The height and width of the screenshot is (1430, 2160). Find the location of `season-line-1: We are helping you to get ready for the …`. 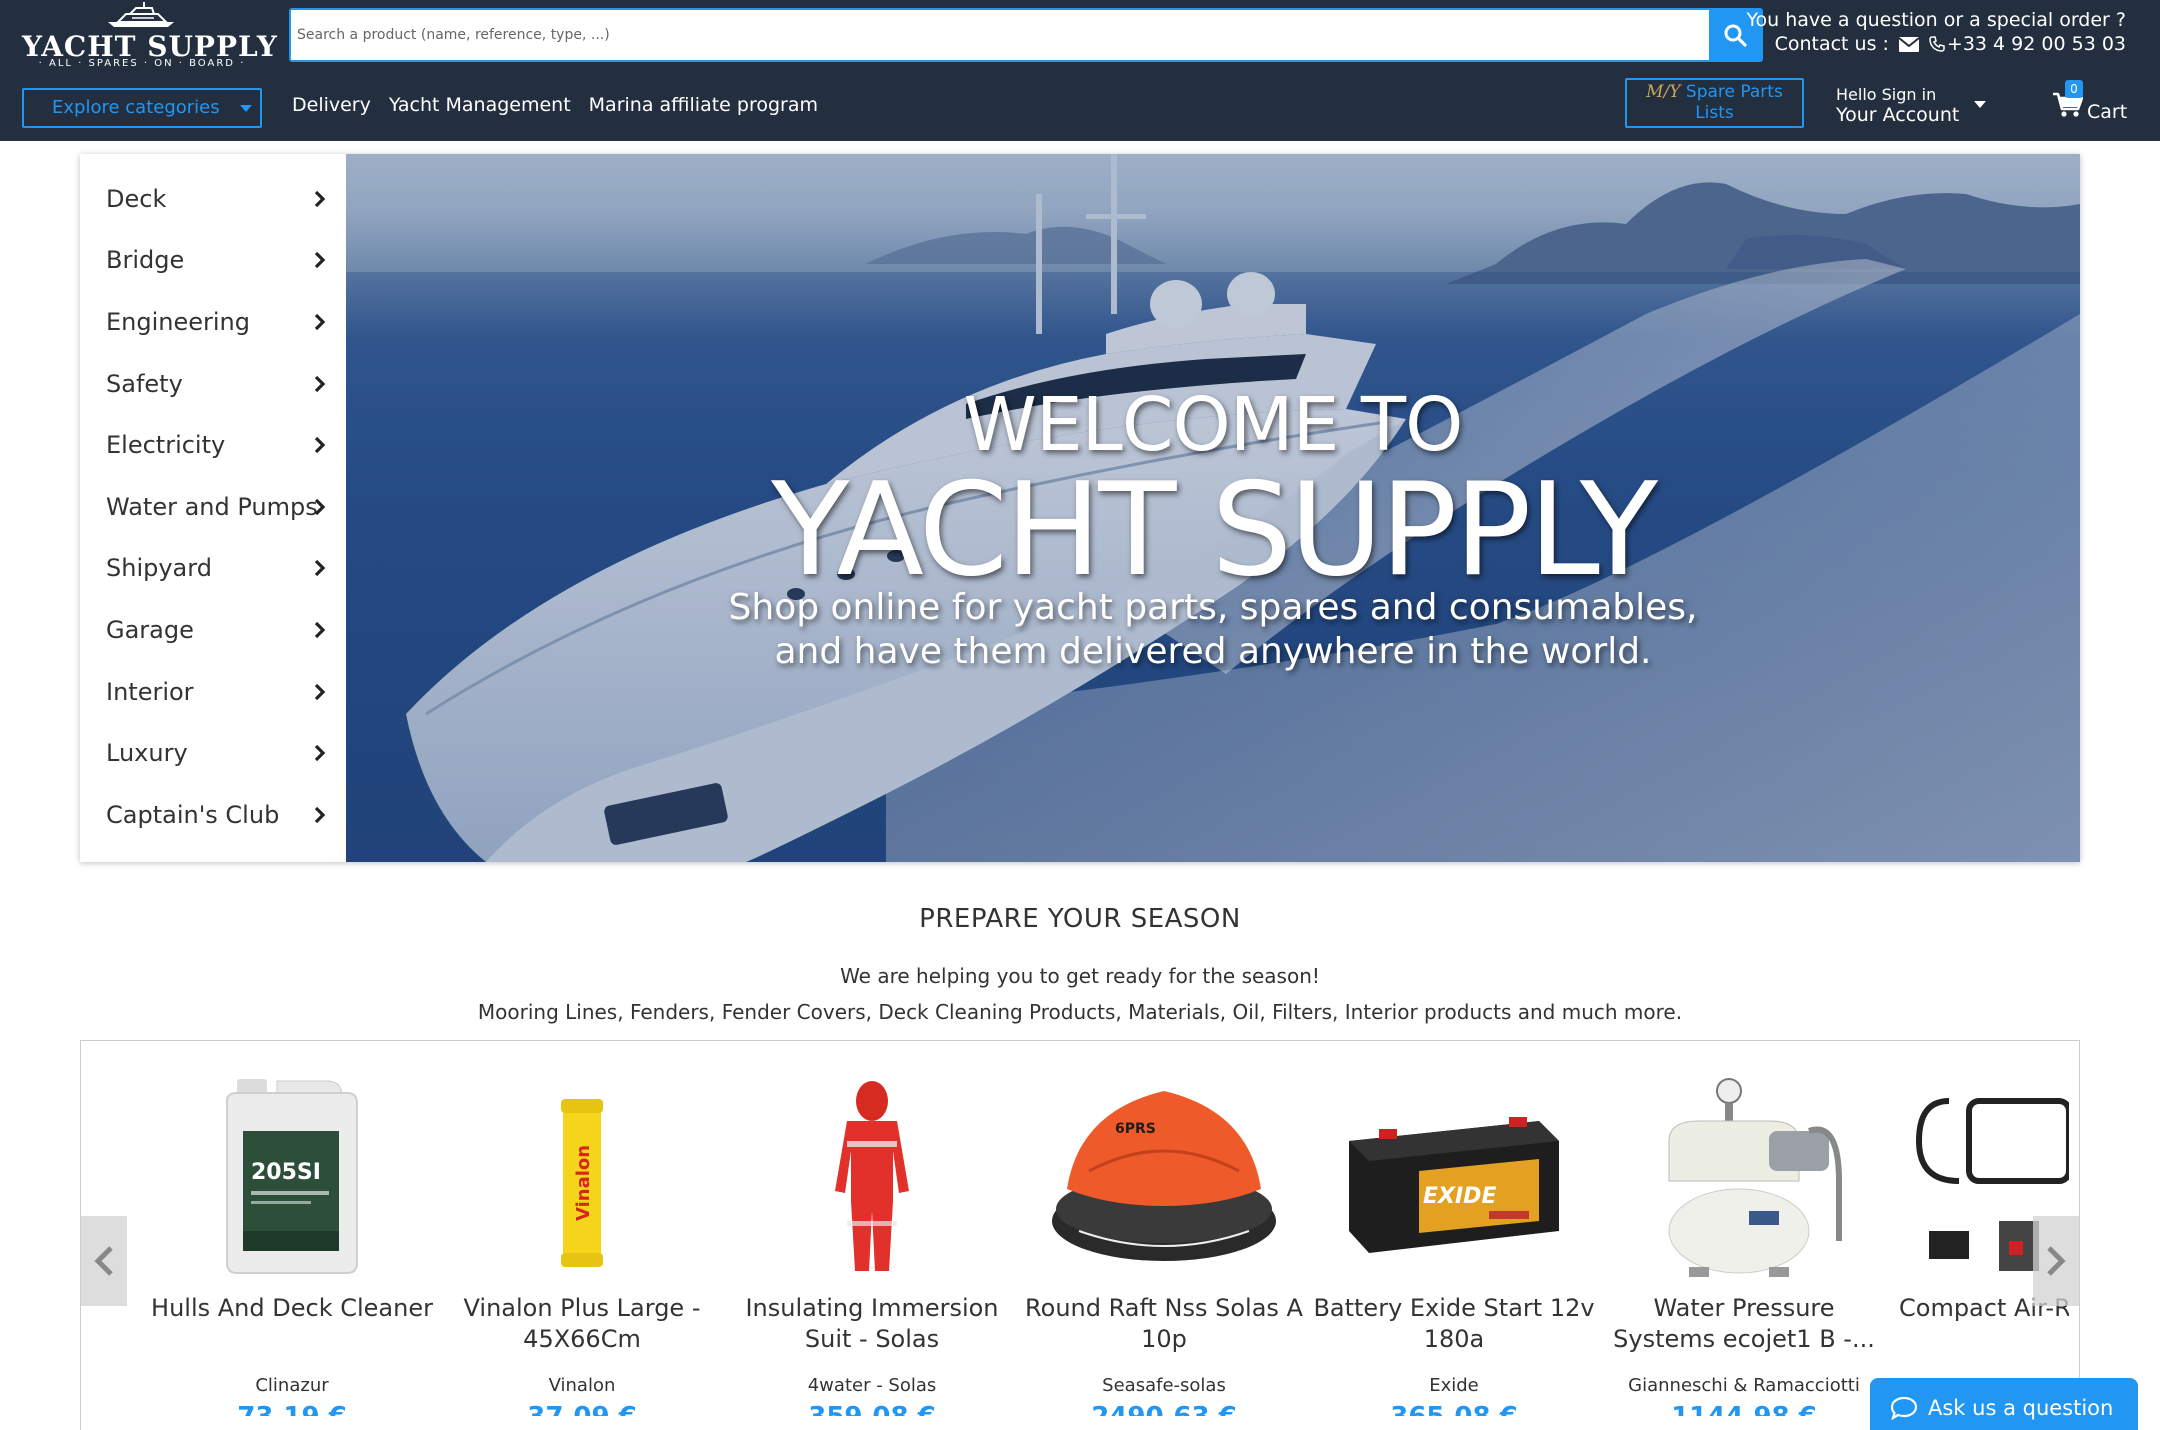

season-line-1: We are helping you to get ready for the … is located at coordinates (1080, 976).